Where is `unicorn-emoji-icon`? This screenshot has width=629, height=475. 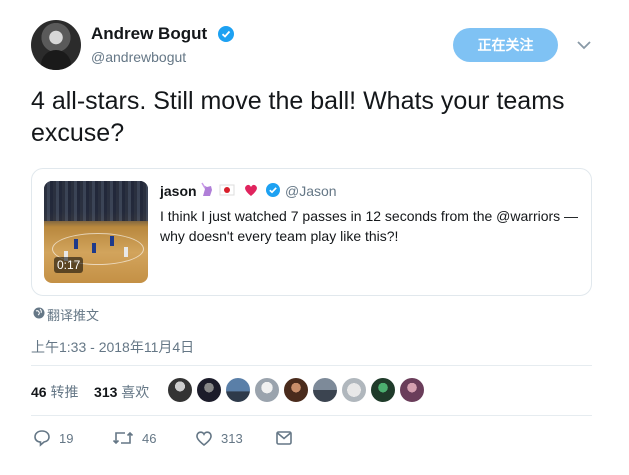
unicorn-emoji-icon is located at coordinates (206, 189).